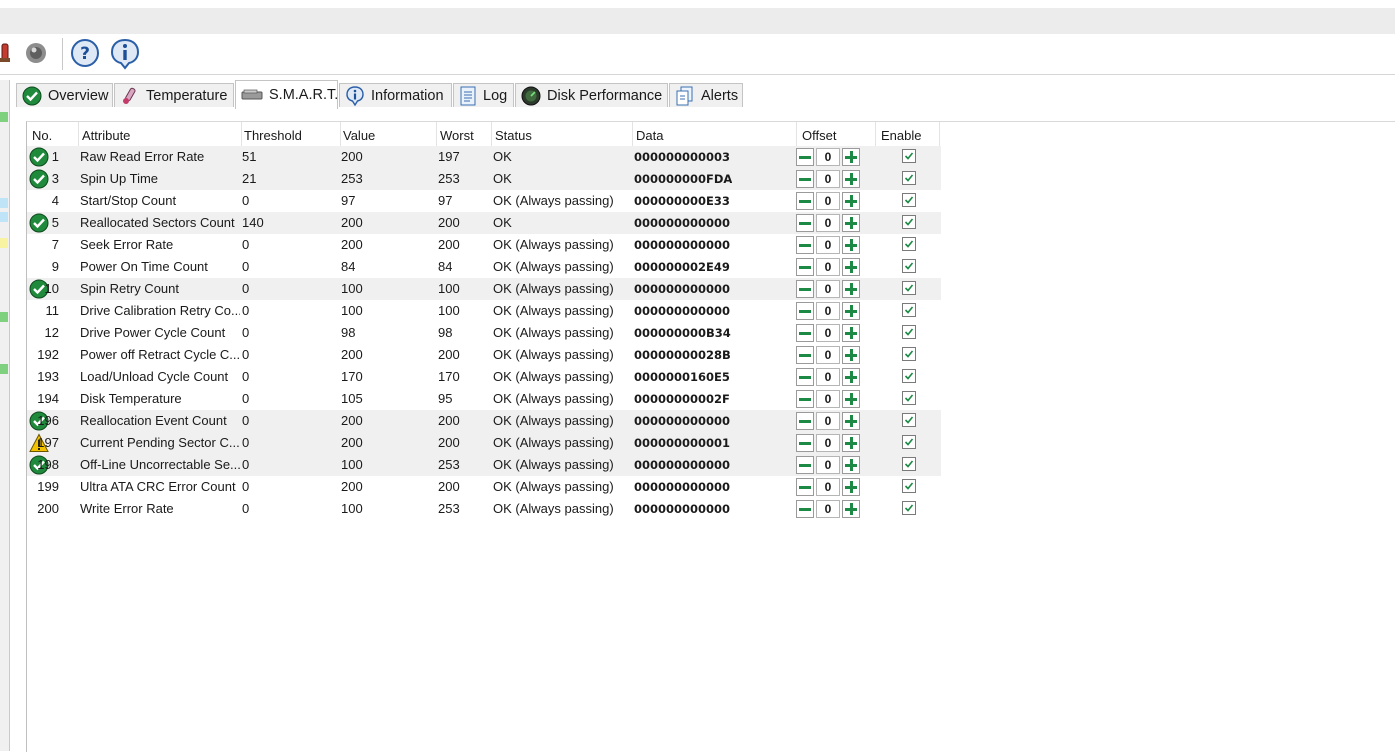 The width and height of the screenshot is (1395, 752). I want to click on column-header-value: Value, so click(359, 136).